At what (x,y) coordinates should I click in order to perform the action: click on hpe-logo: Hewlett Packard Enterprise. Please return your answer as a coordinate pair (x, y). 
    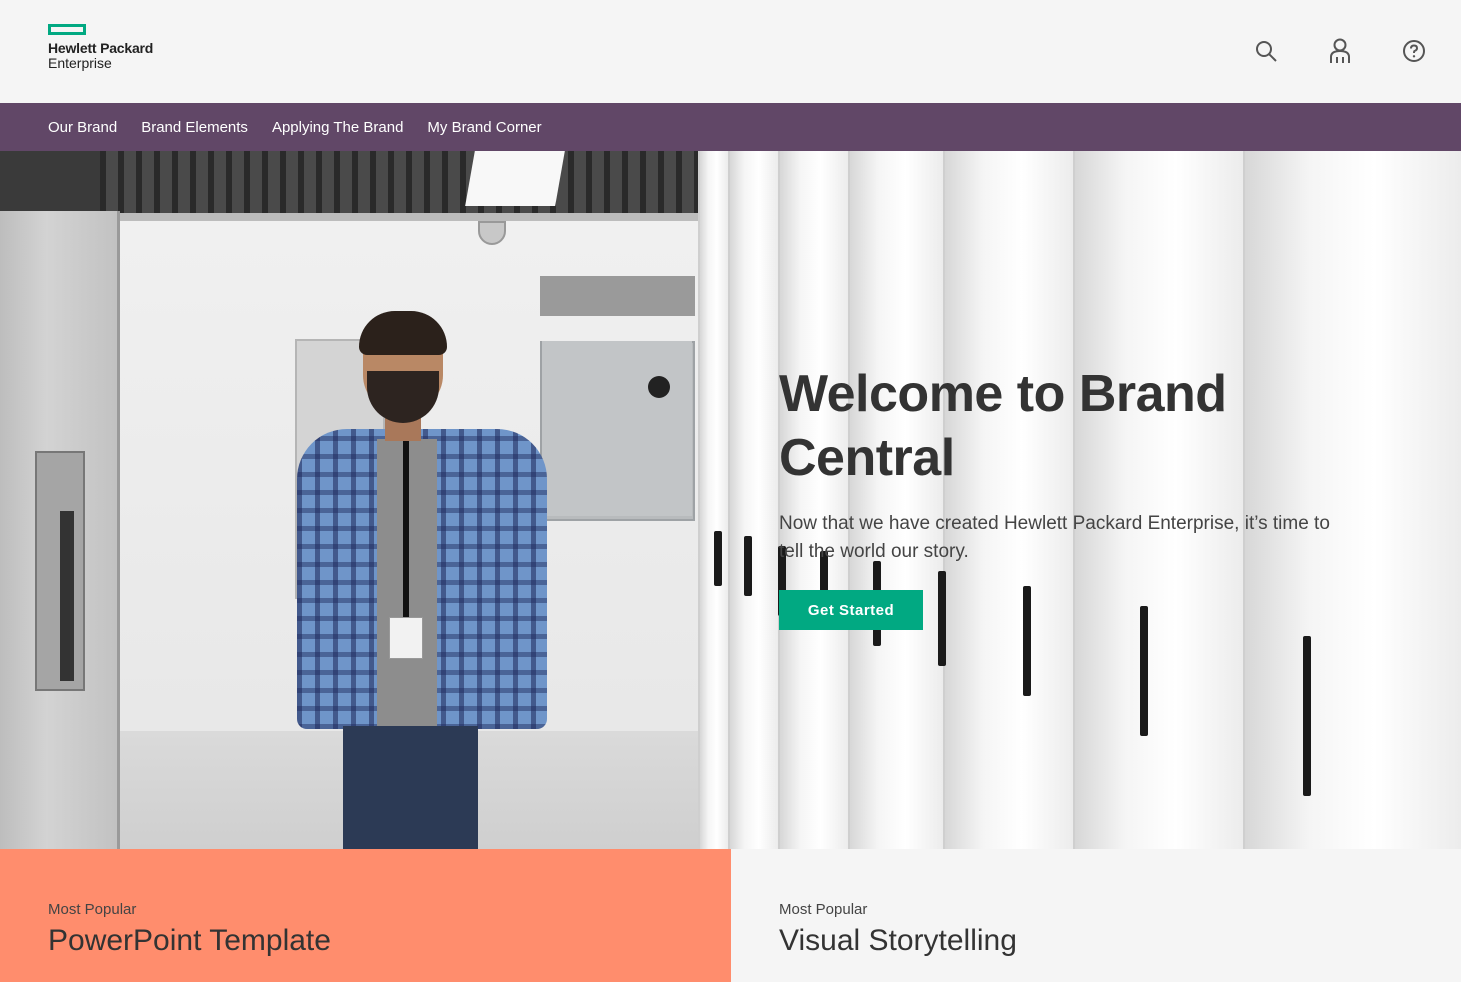
    Looking at the image, I should click on (100, 47).